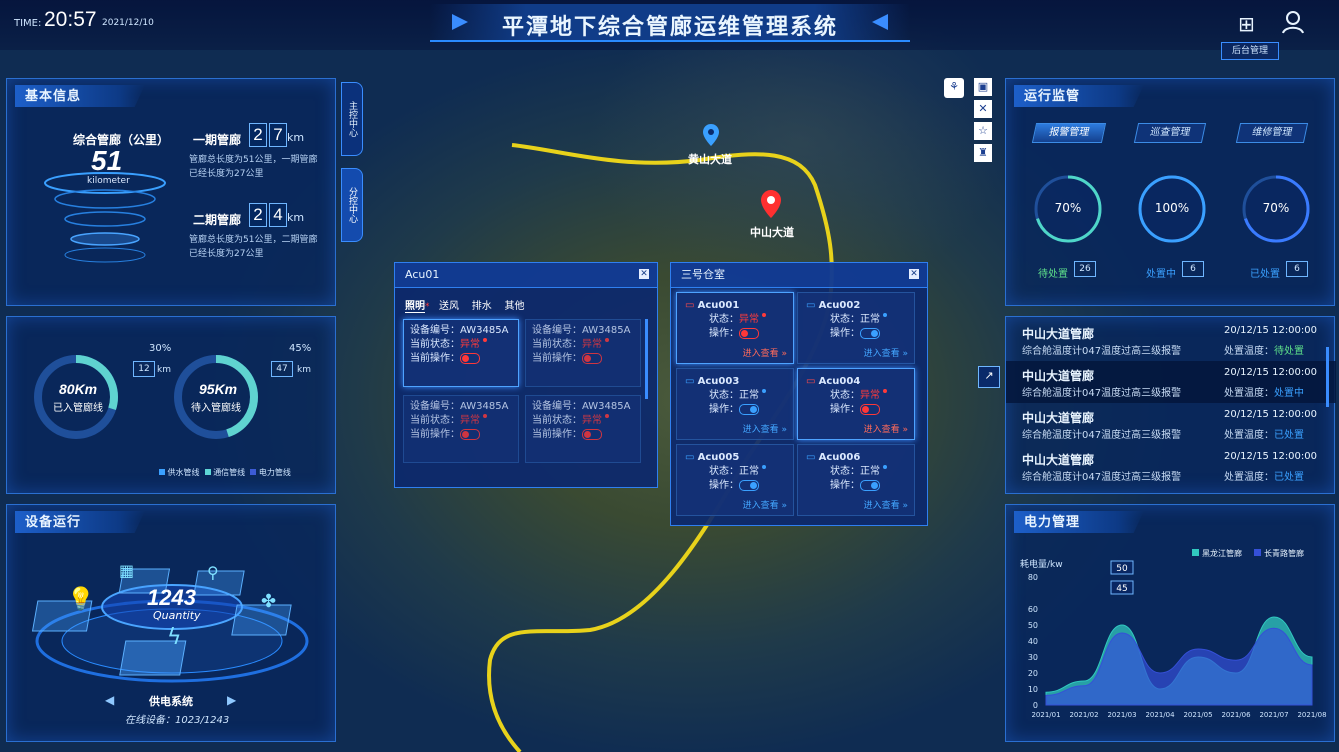 This screenshot has width=1339, height=752. What do you see at coordinates (1079, 96) in the screenshot?
I see `monitor-title: 运行监管` at bounding box center [1079, 96].